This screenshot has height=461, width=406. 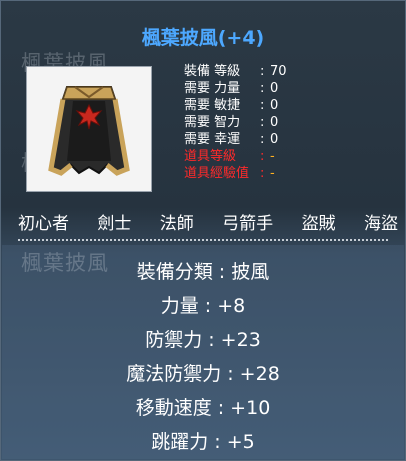 I want to click on divider, so click(x=203, y=240).